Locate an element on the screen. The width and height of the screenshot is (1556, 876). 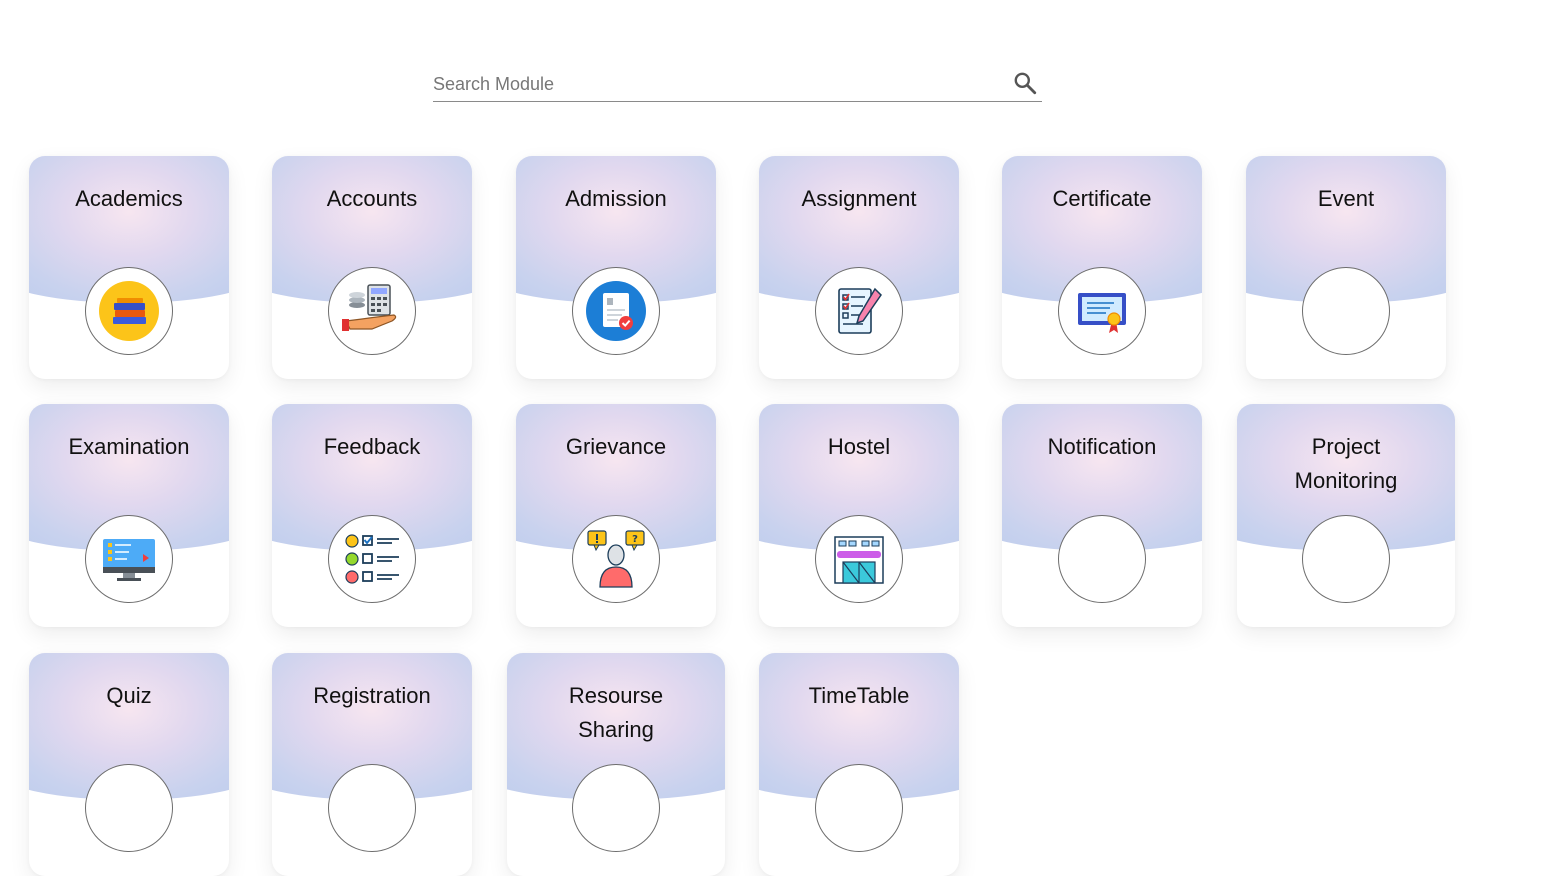
module-title: Grievance is located at coordinates (616, 446).